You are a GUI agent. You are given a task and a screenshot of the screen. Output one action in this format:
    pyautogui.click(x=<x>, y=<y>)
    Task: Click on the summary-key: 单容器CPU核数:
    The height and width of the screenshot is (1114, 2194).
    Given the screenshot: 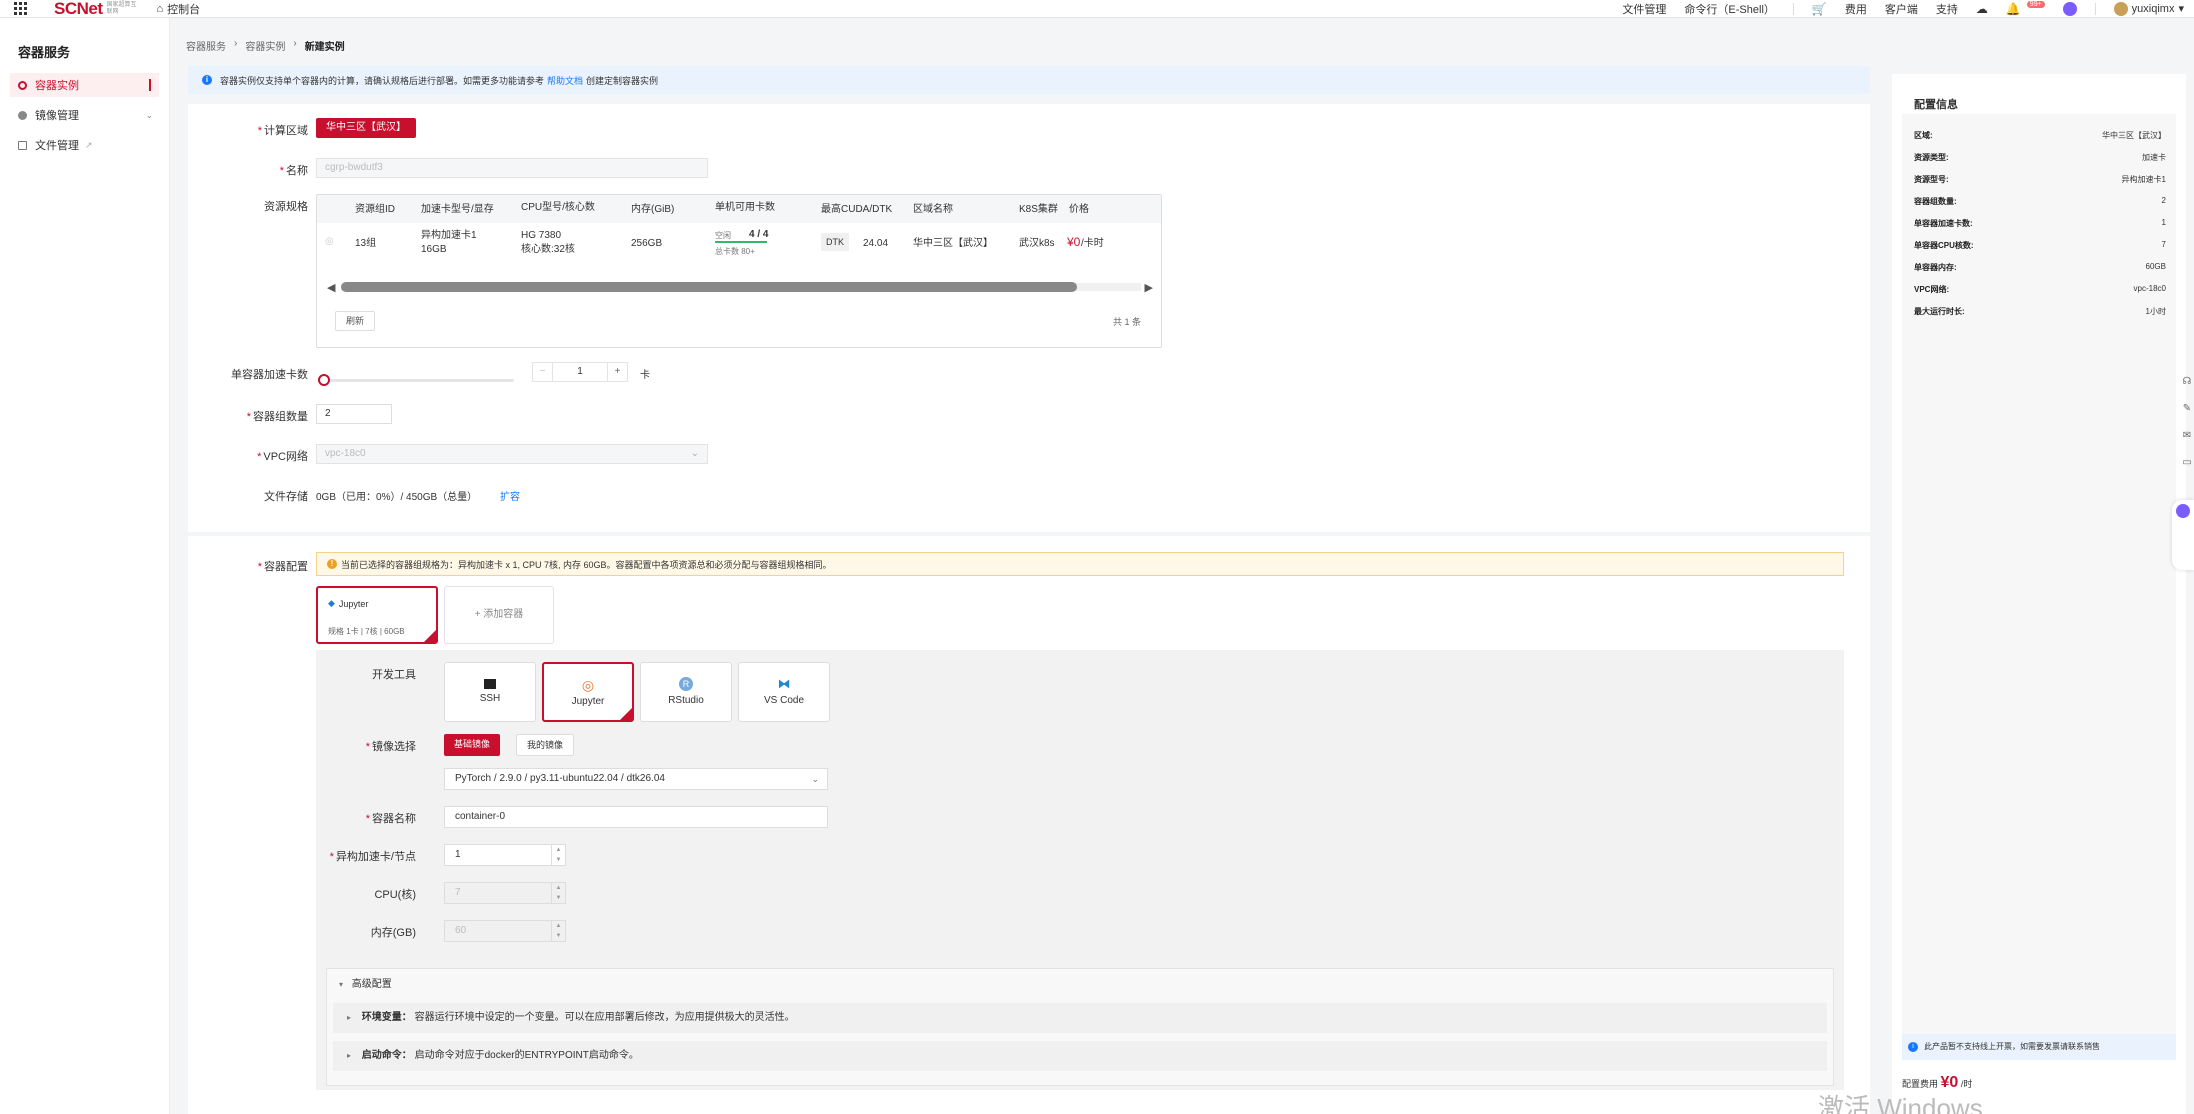 What is the action you would take?
    pyautogui.click(x=1944, y=245)
    